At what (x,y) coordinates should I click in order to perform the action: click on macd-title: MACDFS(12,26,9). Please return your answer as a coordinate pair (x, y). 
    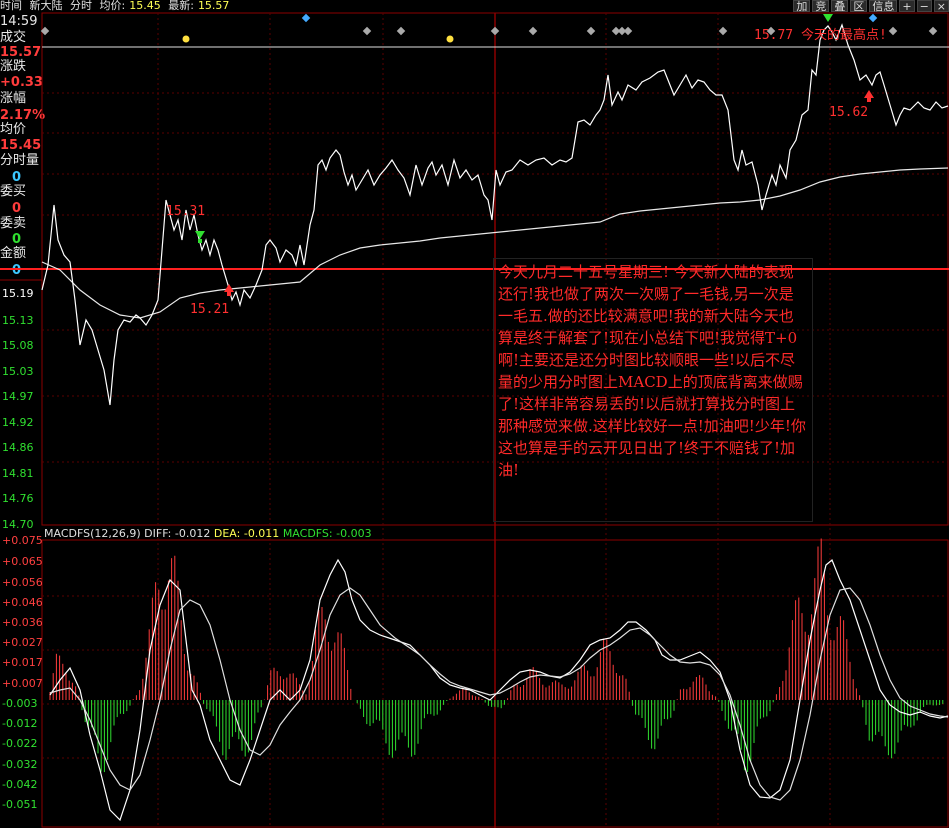
    Looking at the image, I should click on (92, 533).